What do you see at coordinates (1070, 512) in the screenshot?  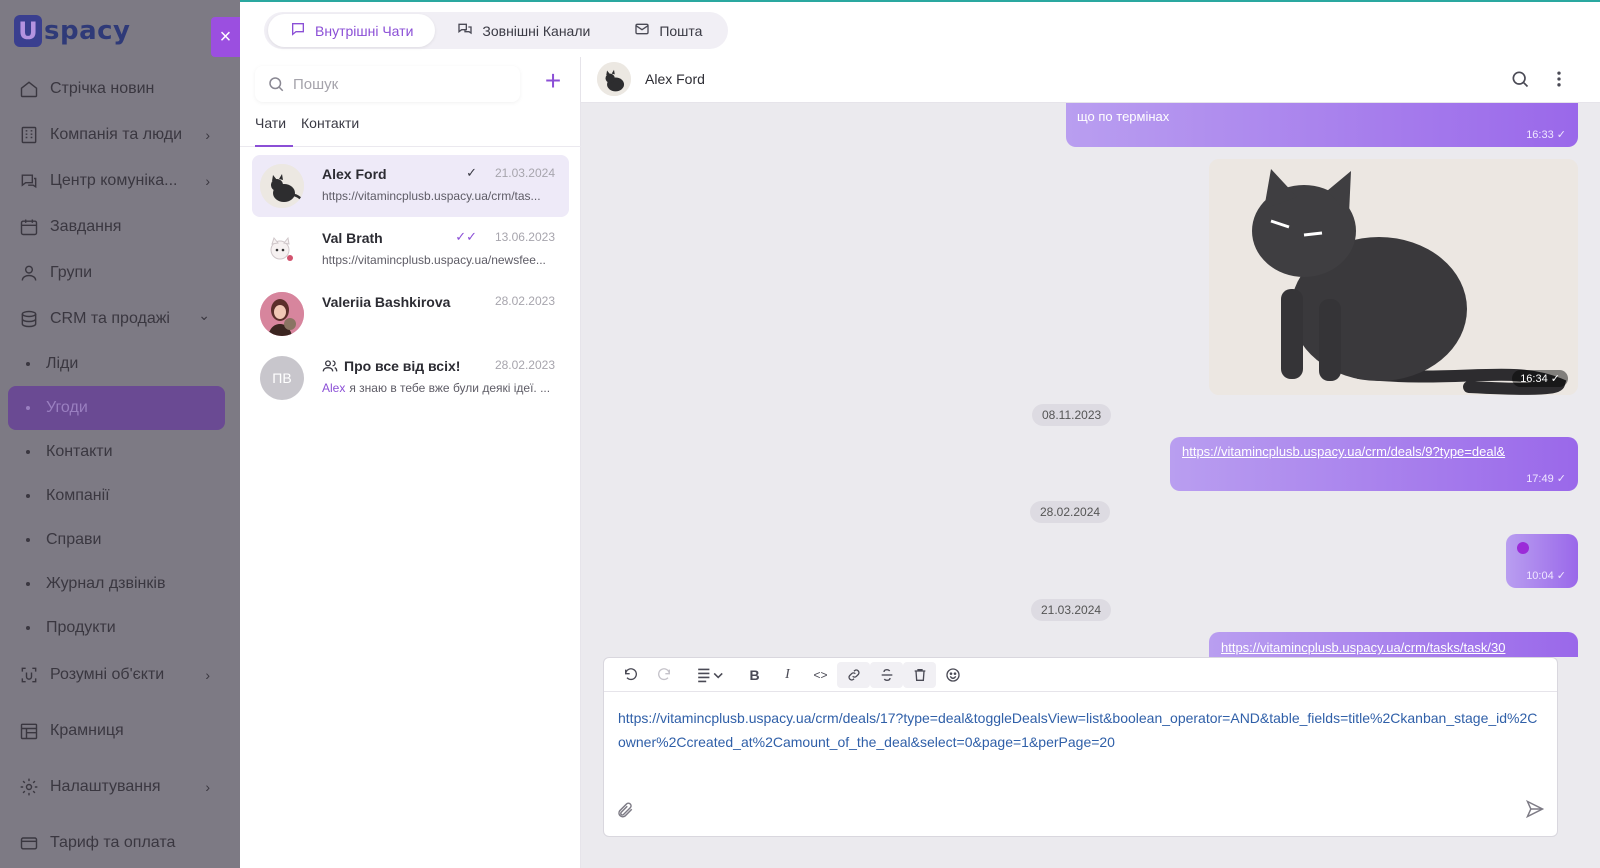 I see `date-separator: 28.02.2024` at bounding box center [1070, 512].